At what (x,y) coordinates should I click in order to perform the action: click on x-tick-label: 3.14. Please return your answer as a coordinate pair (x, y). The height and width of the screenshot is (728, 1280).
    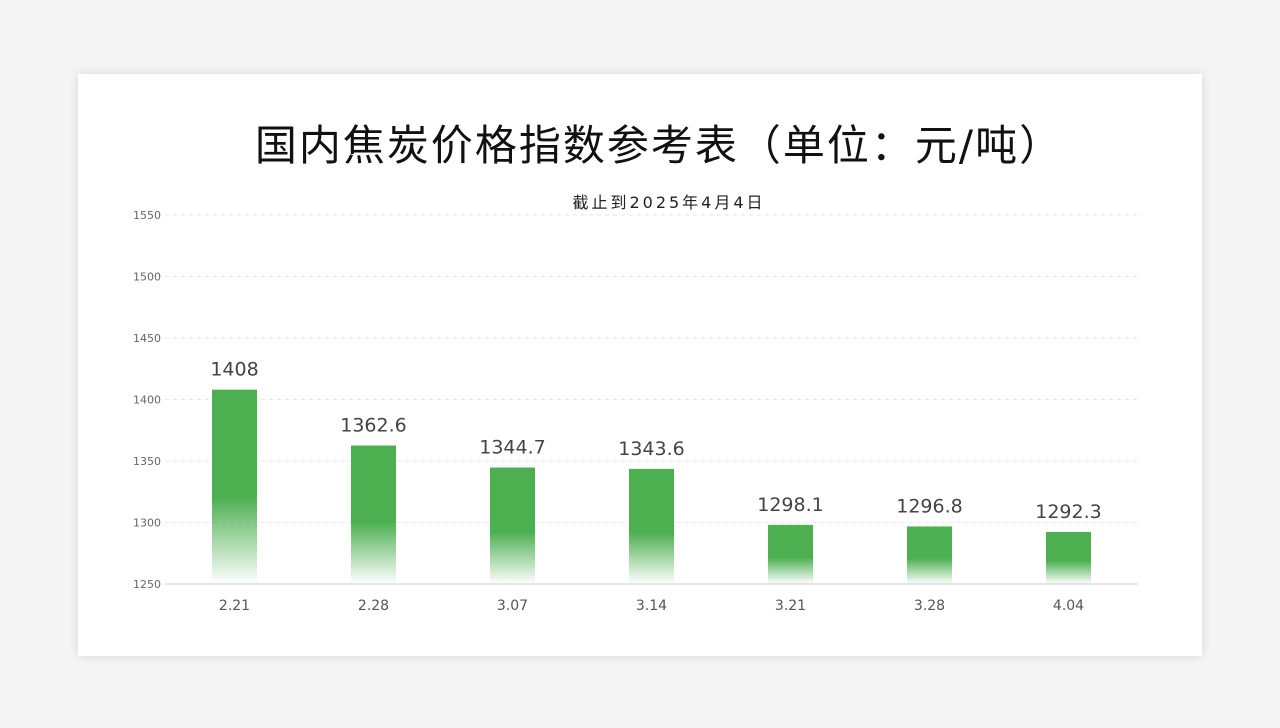
    Looking at the image, I should click on (651, 606).